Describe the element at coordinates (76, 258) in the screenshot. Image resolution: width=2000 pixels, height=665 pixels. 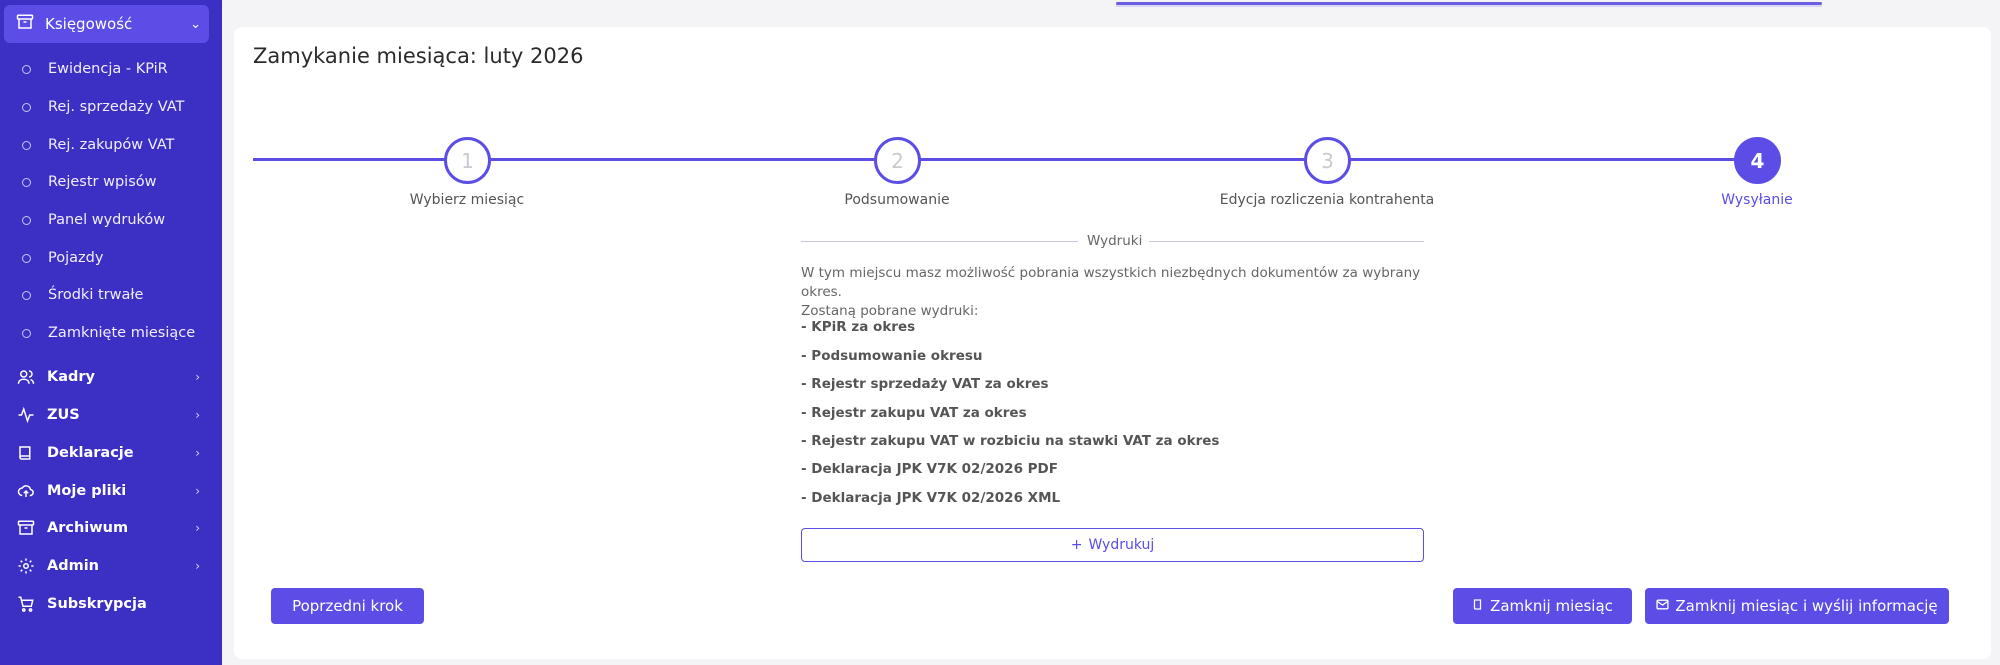
I see `sidebar-subitem-label: Pojazdy` at that location.